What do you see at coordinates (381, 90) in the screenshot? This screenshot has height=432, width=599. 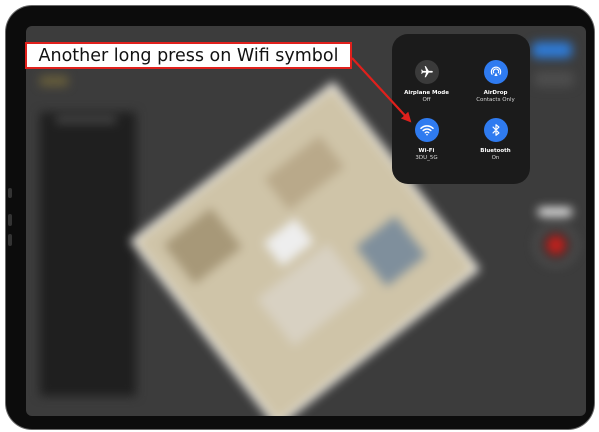 I see `annotation-arrow` at bounding box center [381, 90].